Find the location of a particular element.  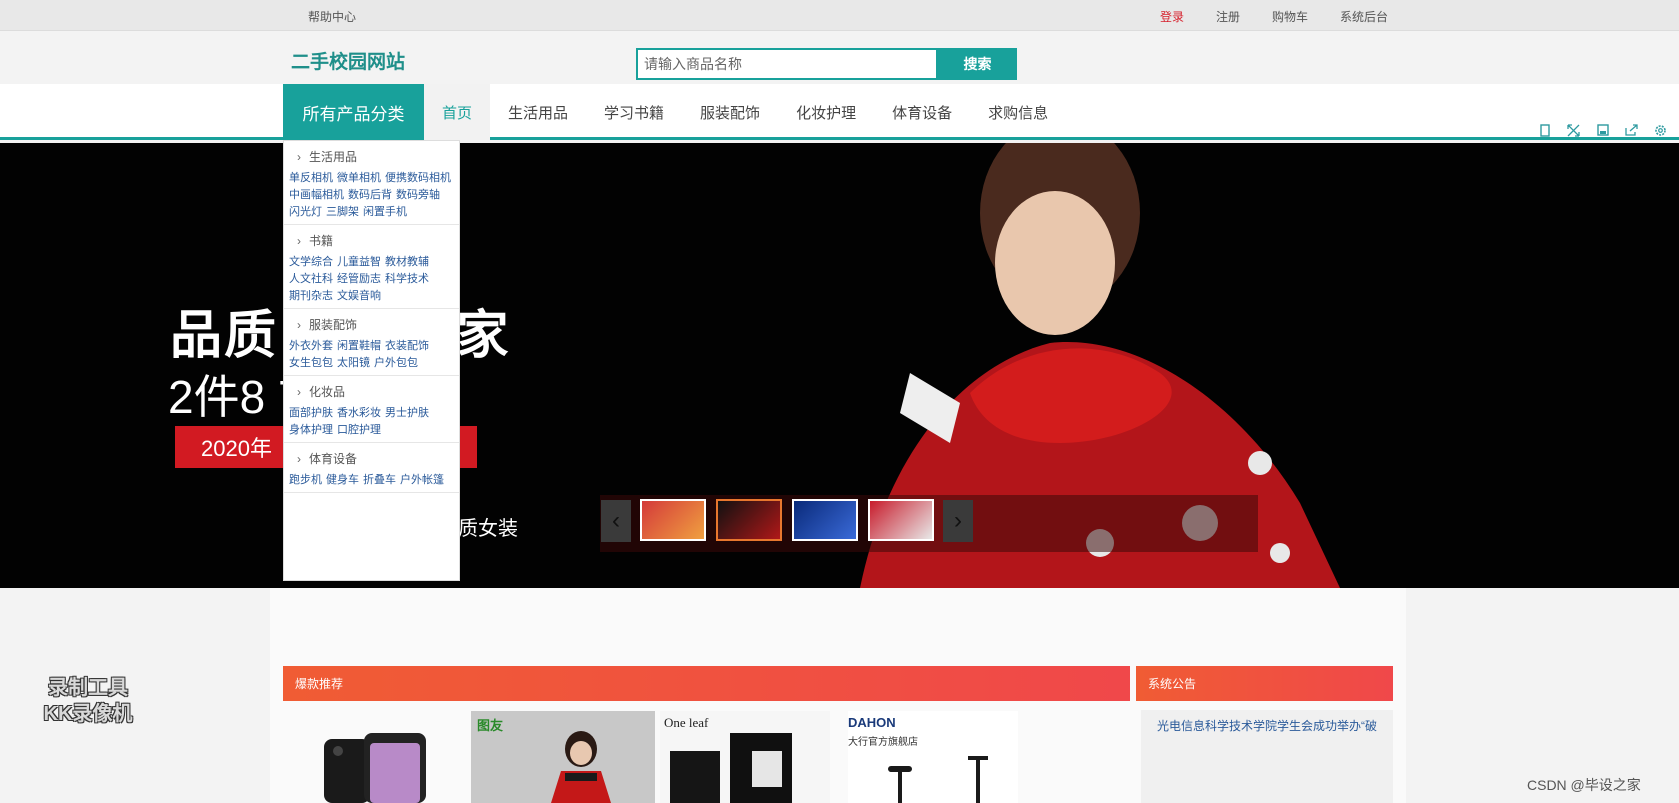

coat-image is located at coordinates (581, 767).